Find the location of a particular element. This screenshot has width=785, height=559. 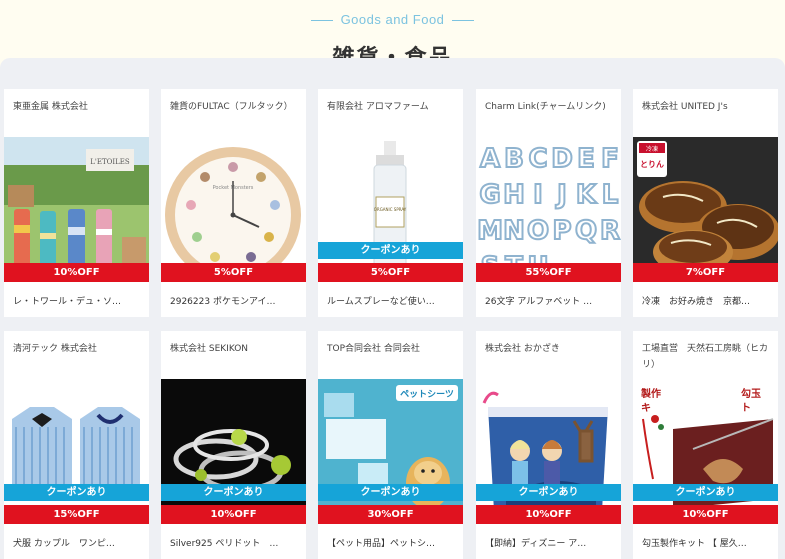

subtitle-text: Goods and Food is located at coordinates (392, 19).